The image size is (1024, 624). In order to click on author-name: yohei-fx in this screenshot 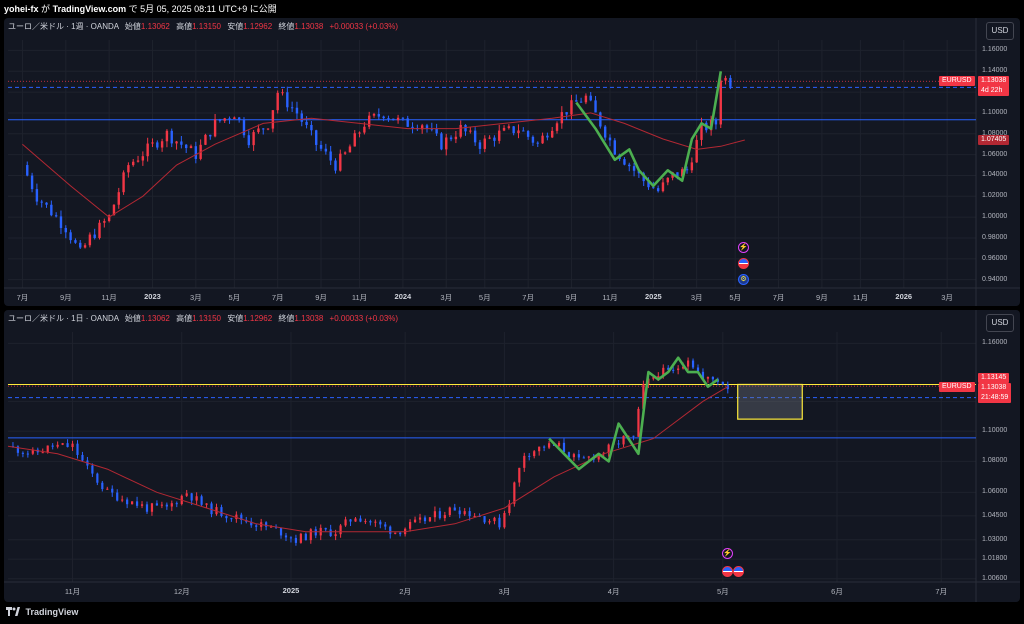, I will do `click(21, 9)`.